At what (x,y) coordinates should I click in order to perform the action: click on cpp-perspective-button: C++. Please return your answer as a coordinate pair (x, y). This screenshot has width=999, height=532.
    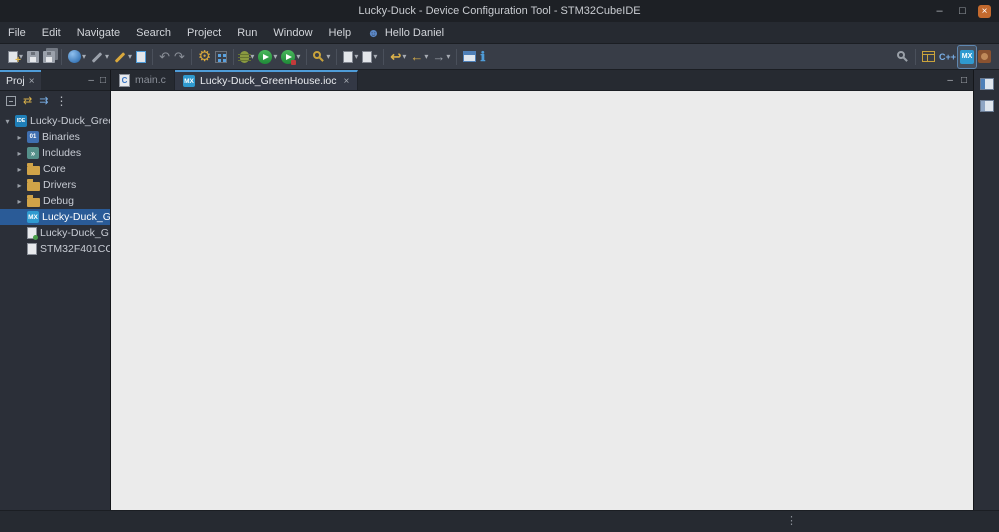
    Looking at the image, I should click on (947, 57).